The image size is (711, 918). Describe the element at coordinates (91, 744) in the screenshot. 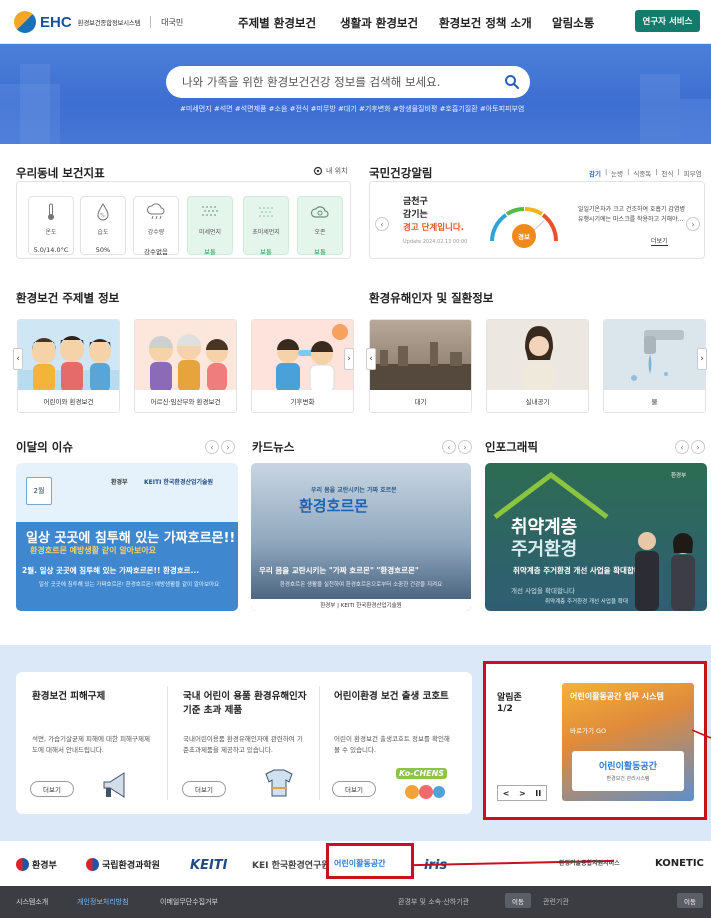

I see `relief-description: 석면, 가습기살균제 피해에 대한 피해구제제도에 대해서 안내드립니다.` at that location.